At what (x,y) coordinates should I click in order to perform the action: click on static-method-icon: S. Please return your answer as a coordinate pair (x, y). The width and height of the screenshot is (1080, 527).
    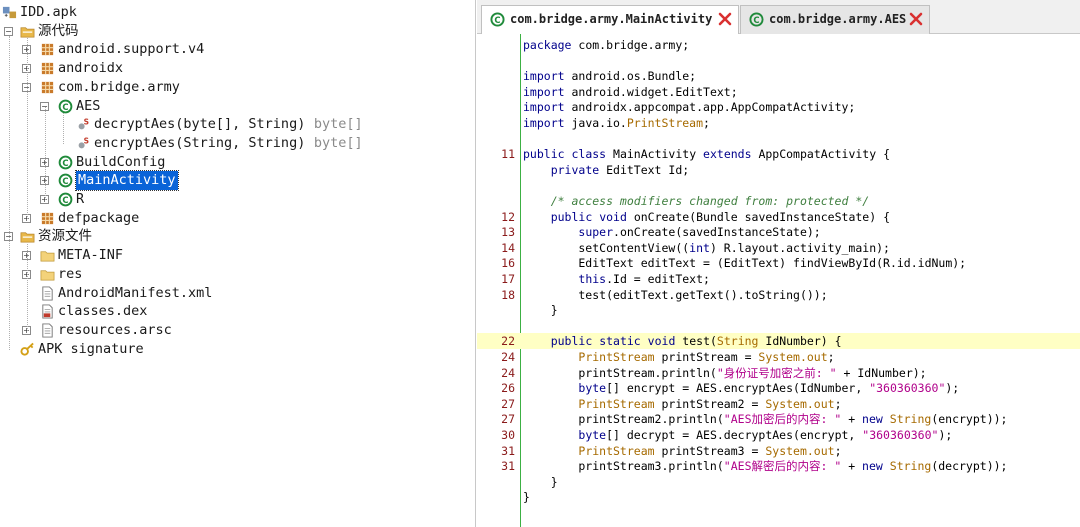
    Looking at the image, I should click on (83, 143).